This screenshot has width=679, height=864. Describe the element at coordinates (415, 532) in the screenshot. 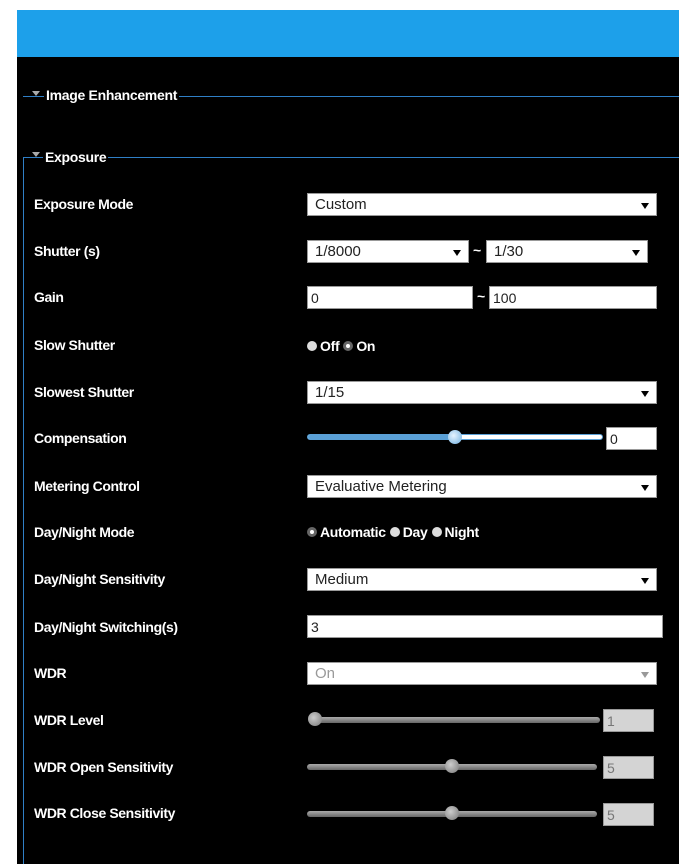

I see `day-night-day-label: Day` at that location.